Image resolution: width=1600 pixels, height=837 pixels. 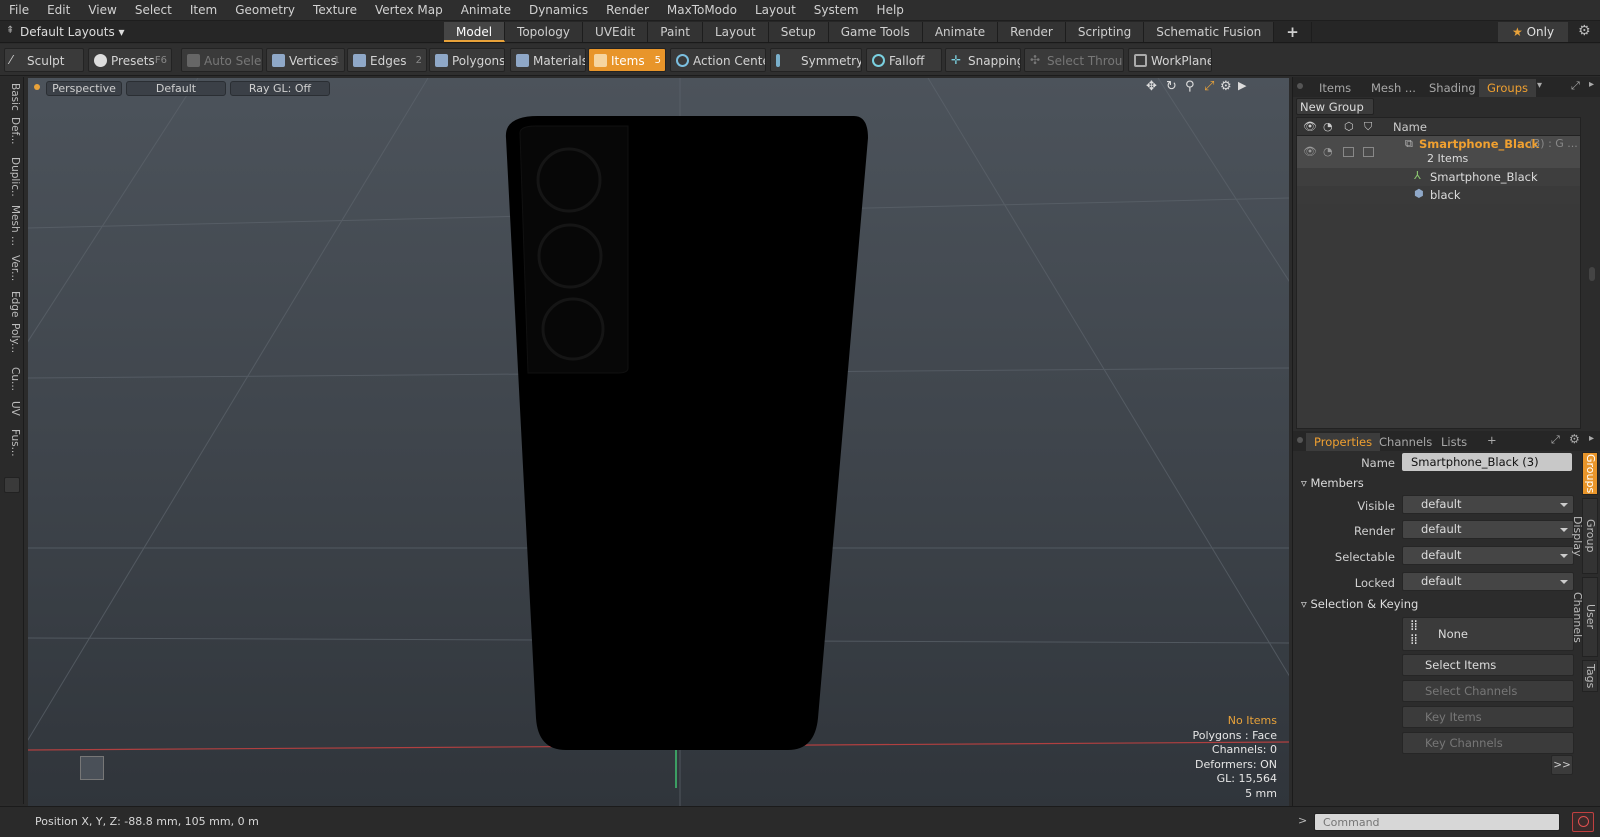 What do you see at coordinates (222, 60) in the screenshot?
I see `auto-select-button: Auto Select` at bounding box center [222, 60].